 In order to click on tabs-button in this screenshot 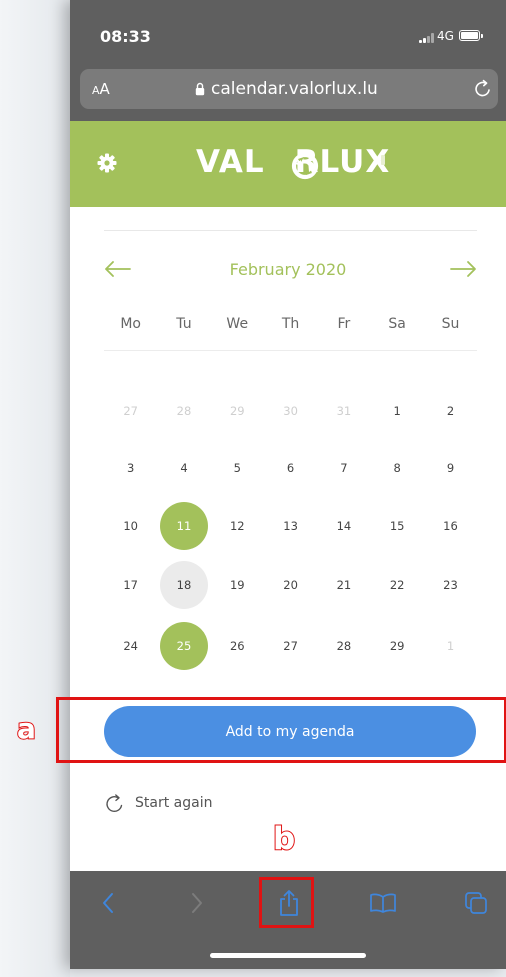, I will do `click(476, 903)`.